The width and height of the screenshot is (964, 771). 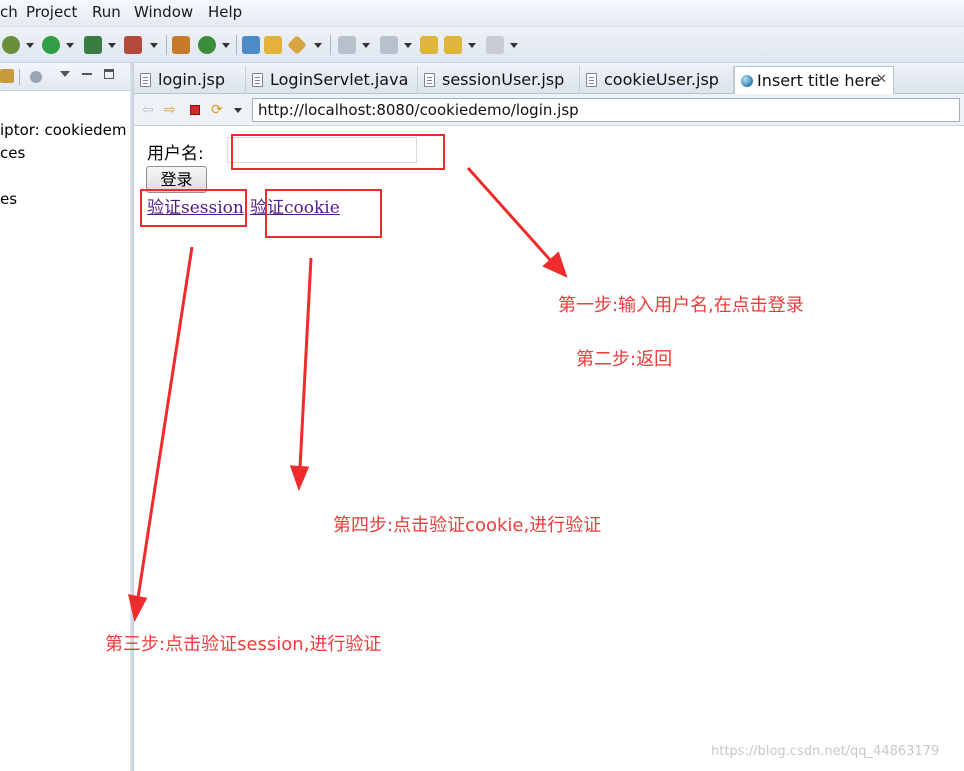 I want to click on tab-login-jsp: login.jsp, so click(x=190, y=80).